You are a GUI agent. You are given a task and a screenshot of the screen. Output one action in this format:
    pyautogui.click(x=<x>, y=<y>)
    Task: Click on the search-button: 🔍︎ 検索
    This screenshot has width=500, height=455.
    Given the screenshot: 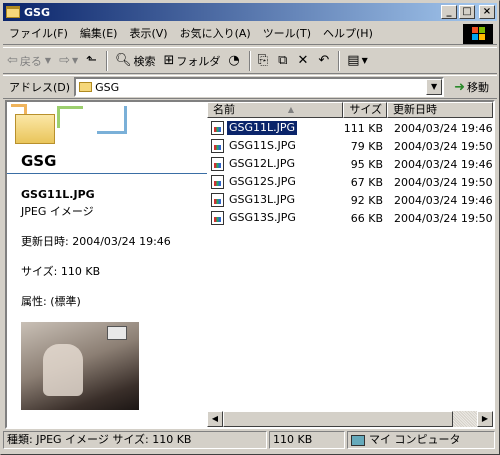 What is the action you would take?
    pyautogui.click(x=135, y=61)
    